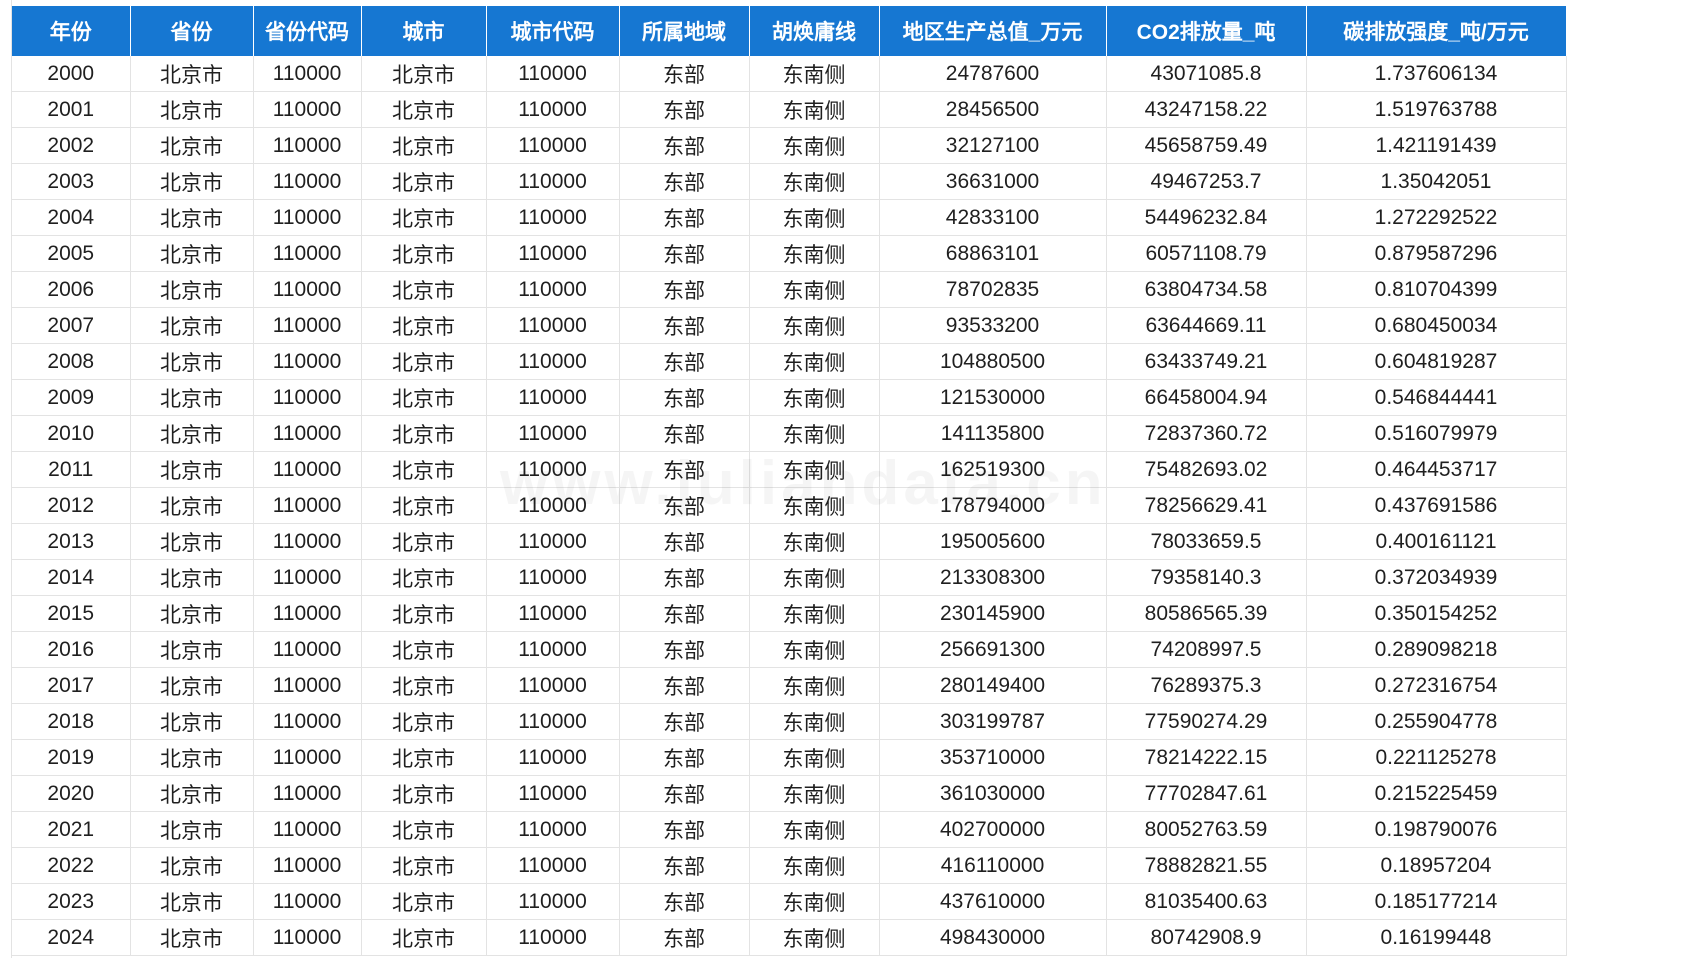  What do you see at coordinates (1436, 361) in the screenshot?
I see `cell-carbon-intensity: 0.604819287` at bounding box center [1436, 361].